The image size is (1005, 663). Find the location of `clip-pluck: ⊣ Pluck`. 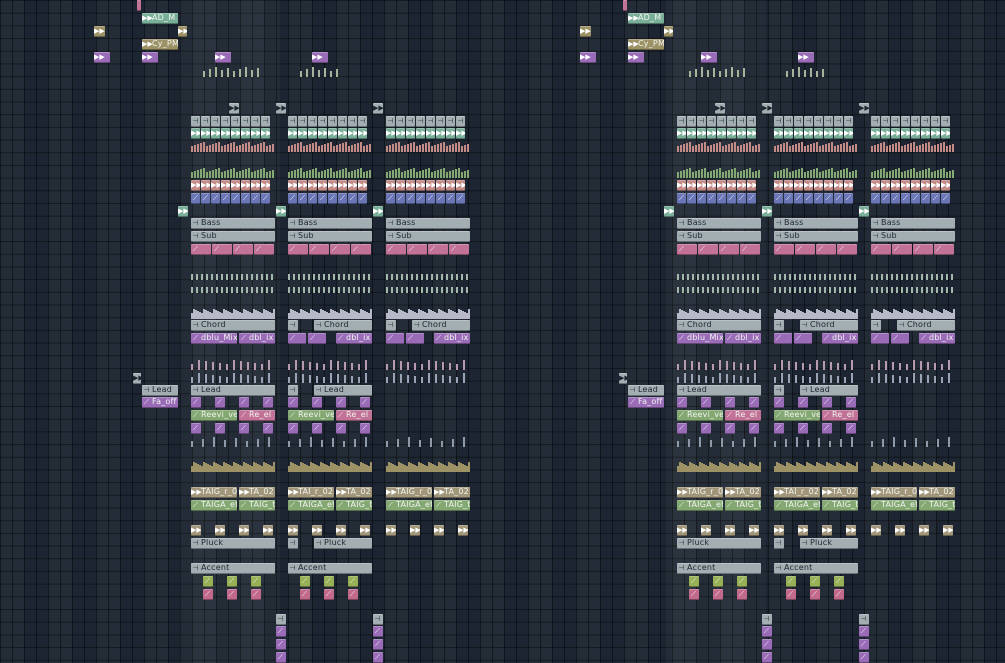

clip-pluck: ⊣ Pluck is located at coordinates (343, 543).